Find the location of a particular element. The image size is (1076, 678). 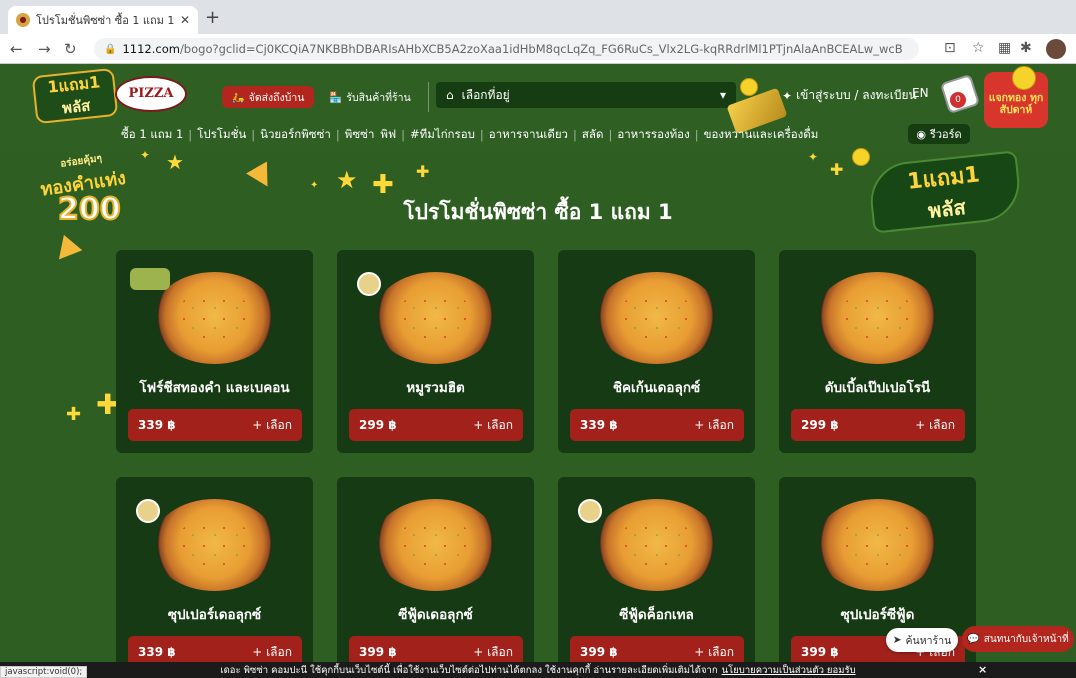

promo-badge-top: 1แถม1 is located at coordinates (74, 84).